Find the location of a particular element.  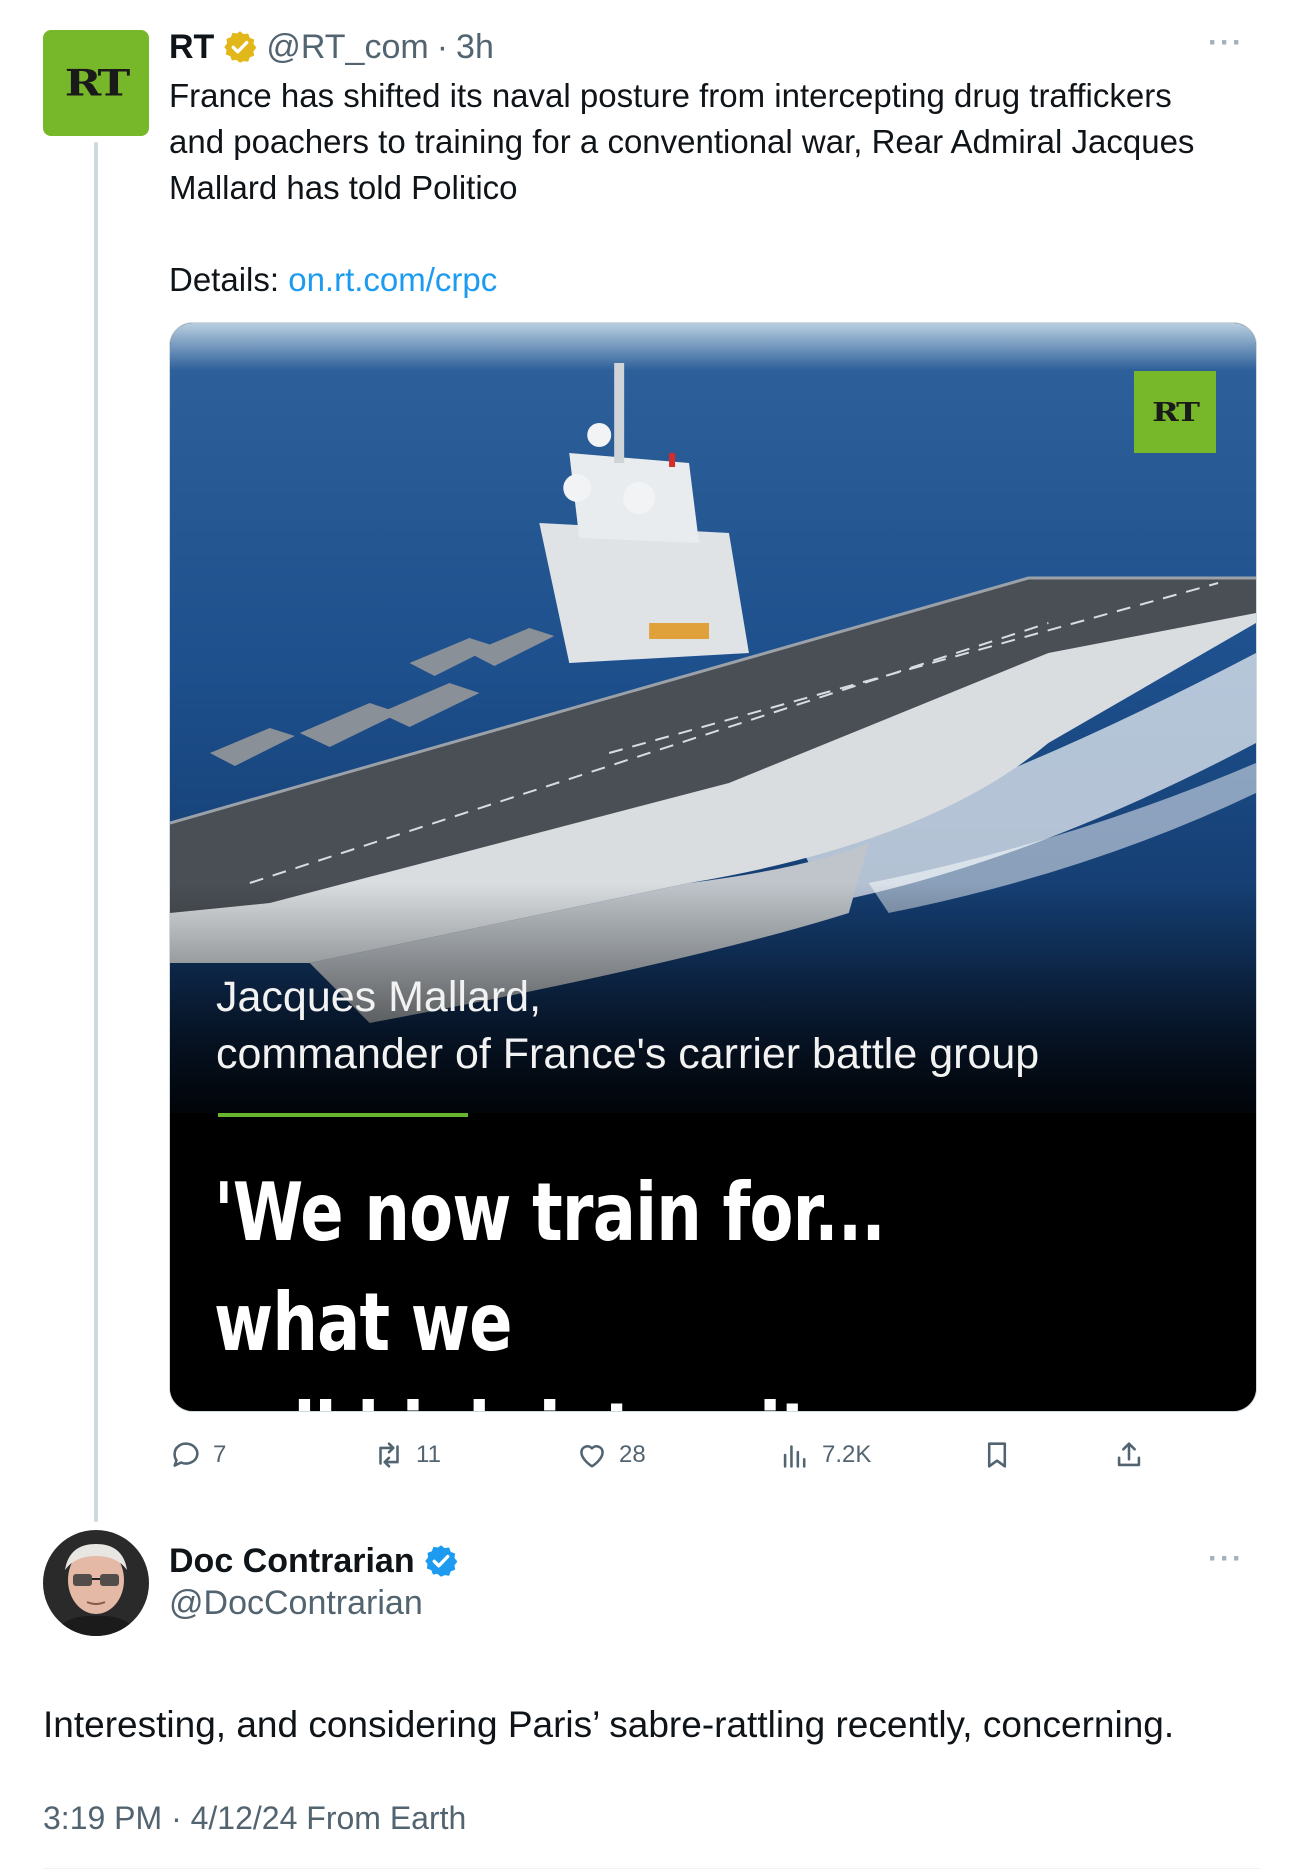

retweet-count: 11 is located at coordinates (428, 1454).